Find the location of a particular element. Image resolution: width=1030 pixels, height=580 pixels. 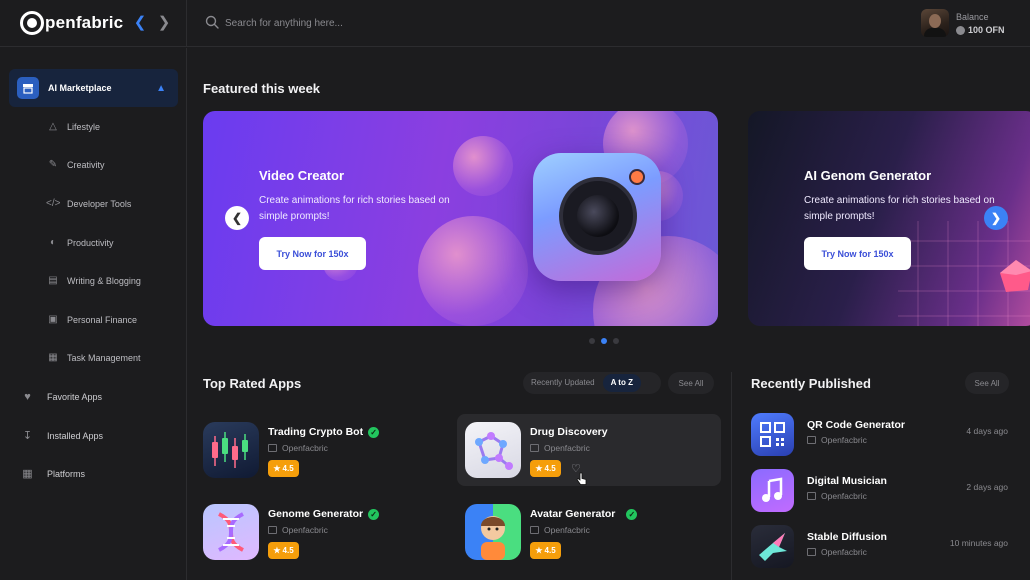

sidebar-item-lifestyle: △ Lifestyle is located at coordinates (73, 127).